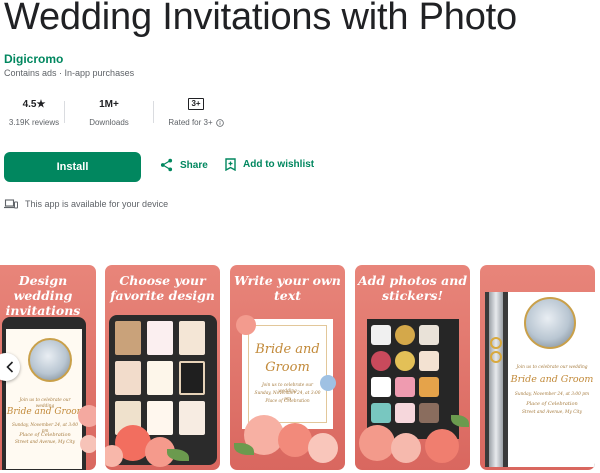 This screenshot has width=600, height=473. What do you see at coordinates (97, 204) in the screenshot?
I see `availability-text: This app is available for your device` at bounding box center [97, 204].